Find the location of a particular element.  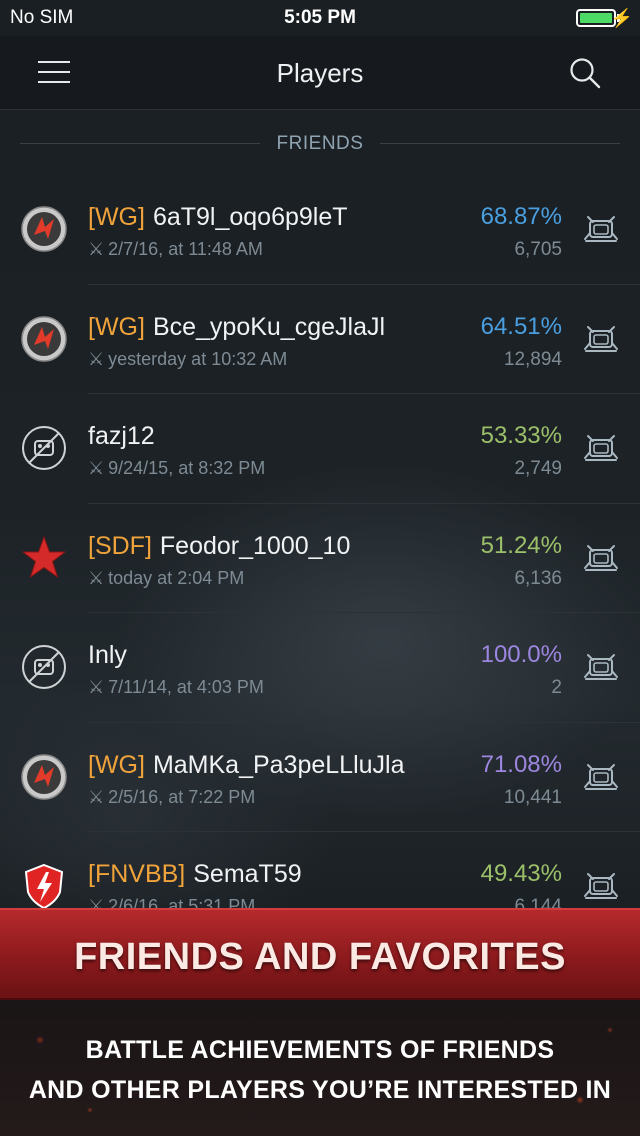

win-rate: 51.24% is located at coordinates (521, 545).